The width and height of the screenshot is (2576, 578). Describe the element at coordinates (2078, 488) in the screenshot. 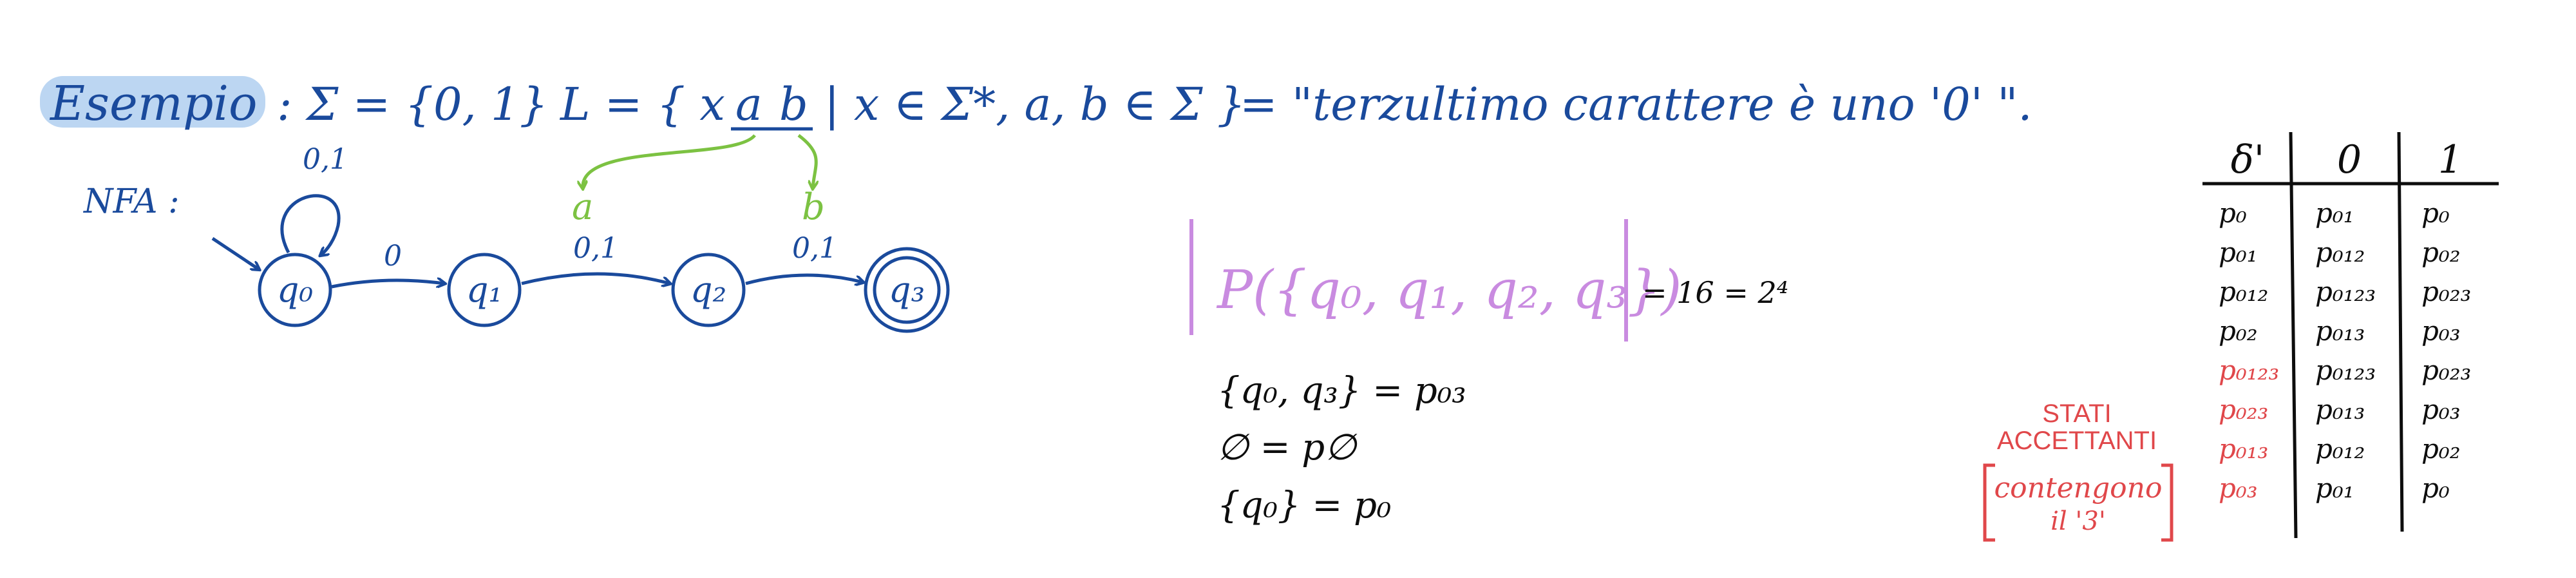

I see `accepting-body-1: contengono` at that location.